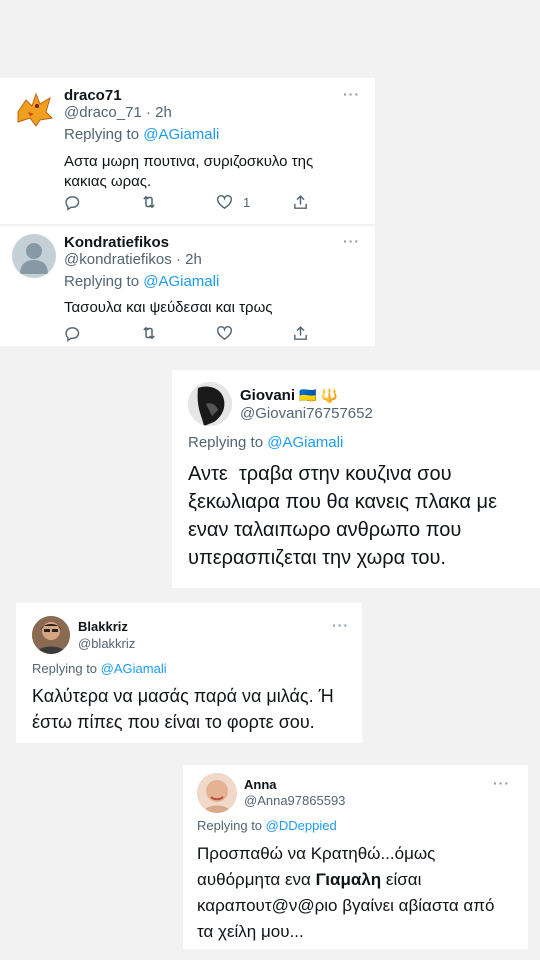 The image size is (540, 960). I want to click on tweet-text-line: Τασουλα και ψεύδεσαι και τρως, so click(168, 307).